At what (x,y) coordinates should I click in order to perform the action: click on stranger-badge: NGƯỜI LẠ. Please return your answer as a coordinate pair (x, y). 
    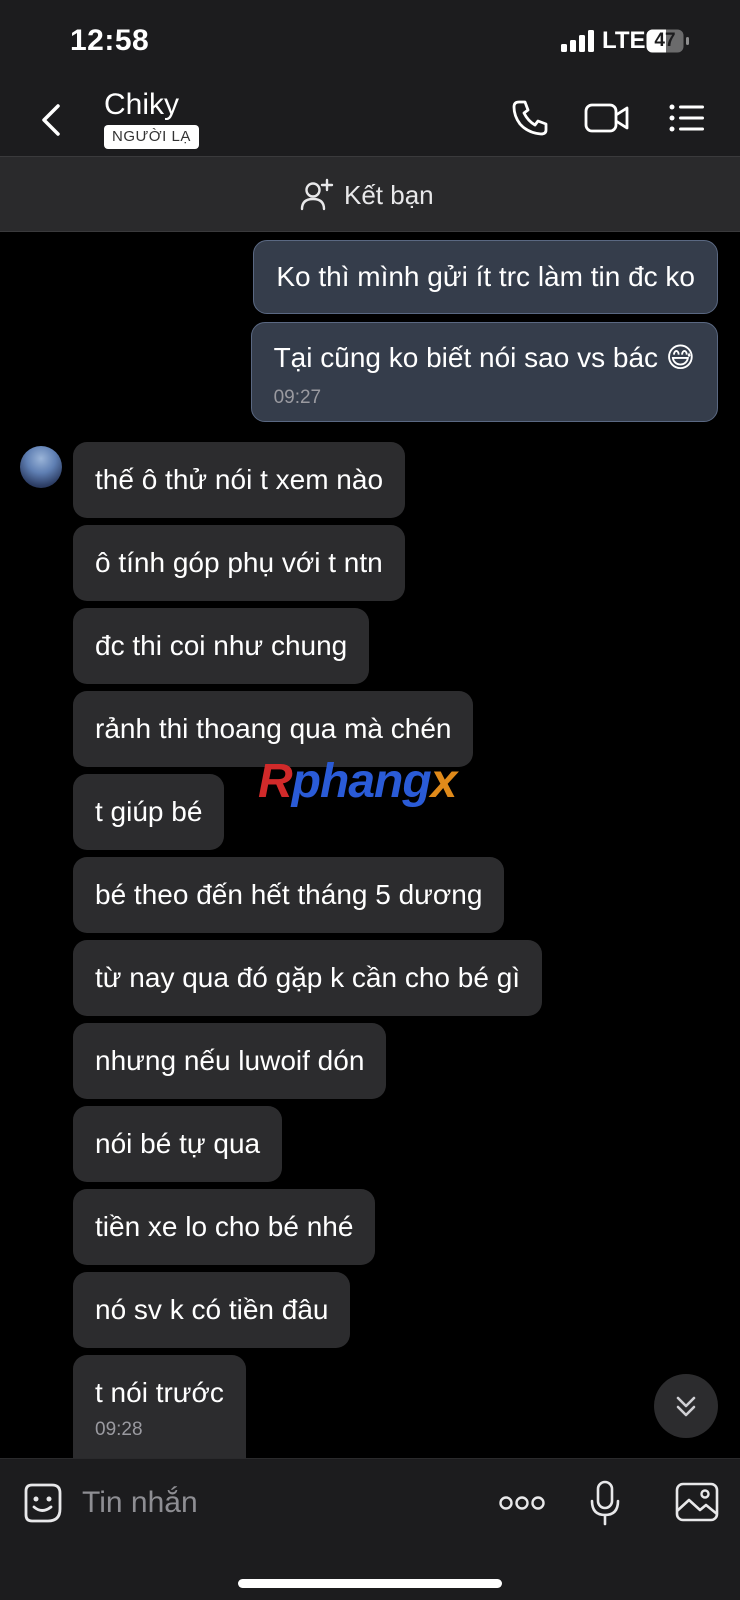
    Looking at the image, I should click on (151, 137).